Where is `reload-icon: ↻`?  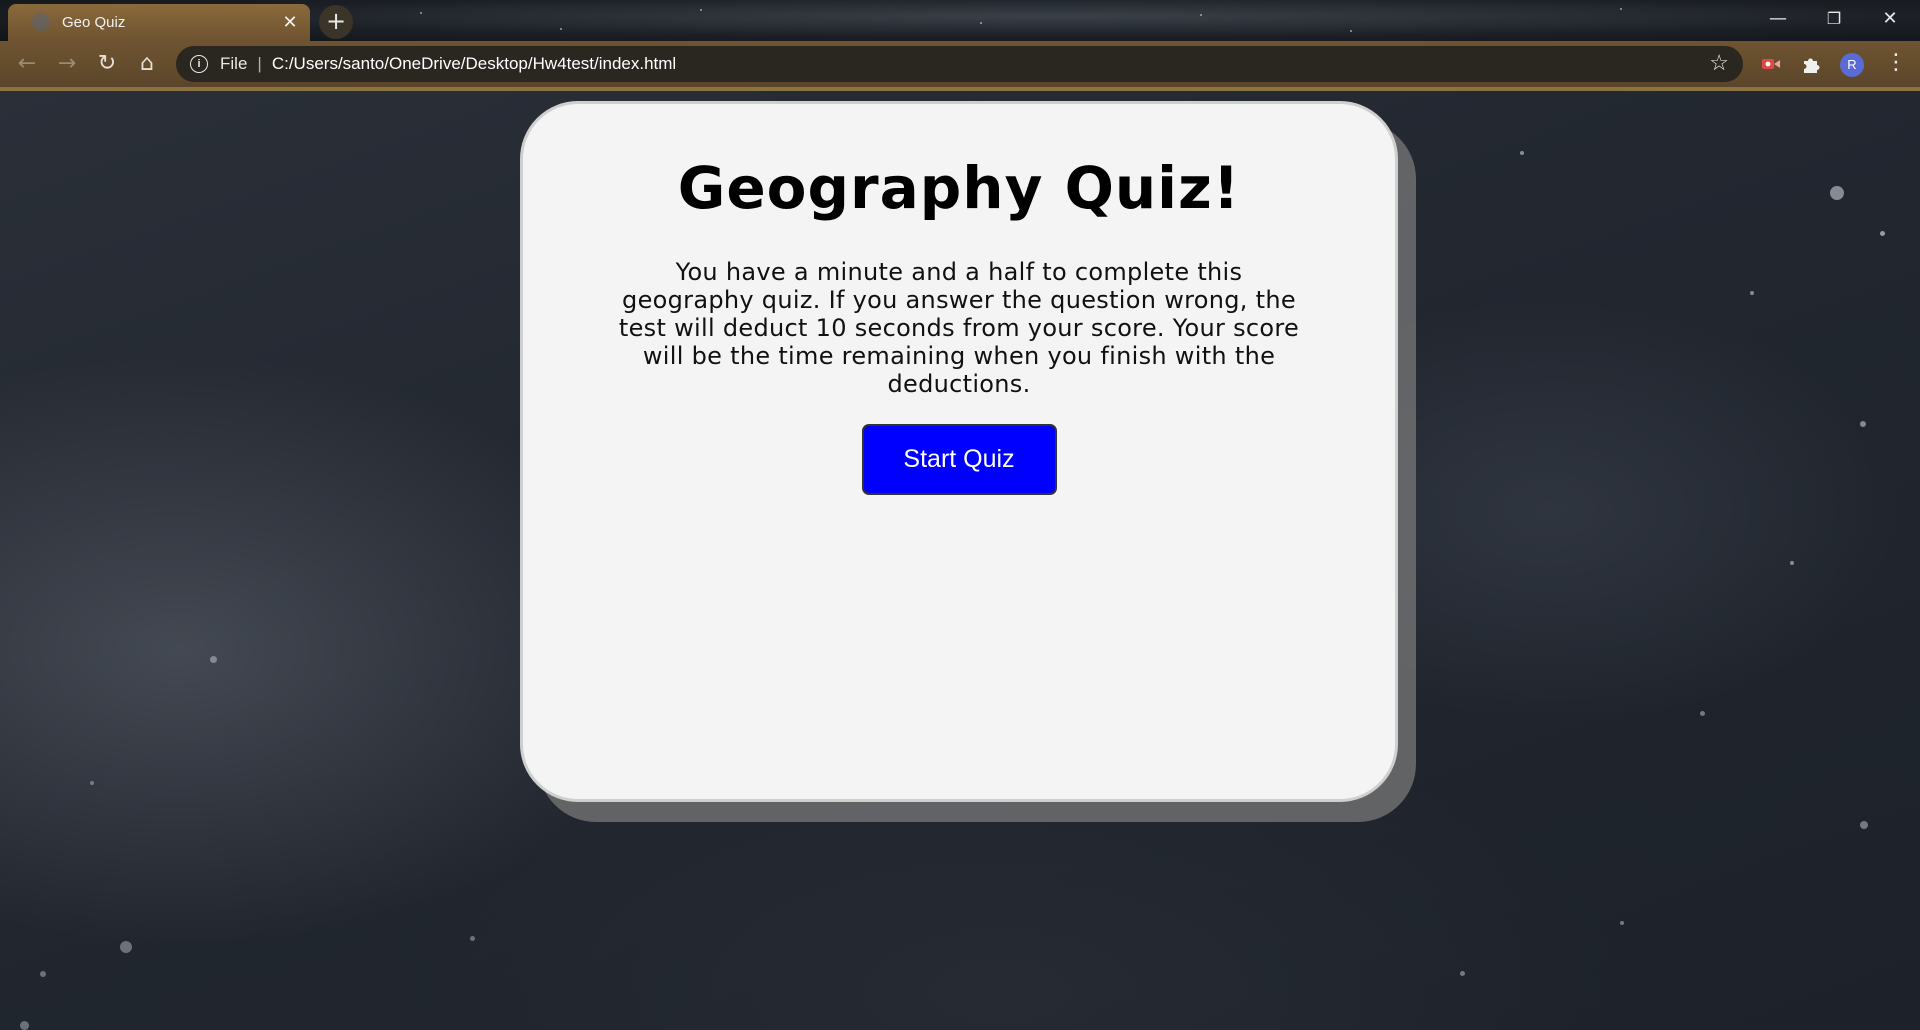
reload-icon: ↻ is located at coordinates (107, 64).